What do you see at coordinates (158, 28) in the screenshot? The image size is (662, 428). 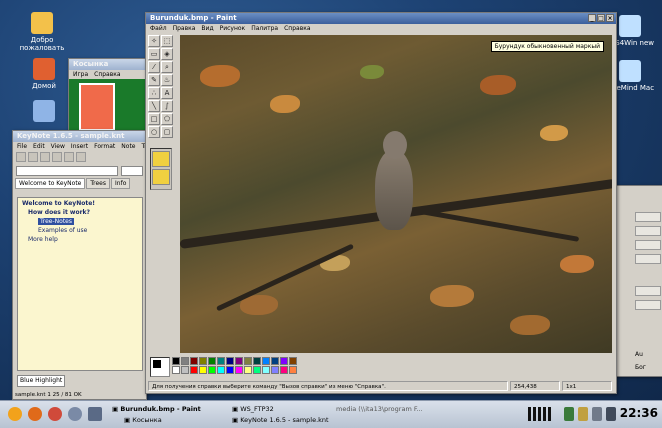 I see `menu-file: Файл` at bounding box center [158, 28].